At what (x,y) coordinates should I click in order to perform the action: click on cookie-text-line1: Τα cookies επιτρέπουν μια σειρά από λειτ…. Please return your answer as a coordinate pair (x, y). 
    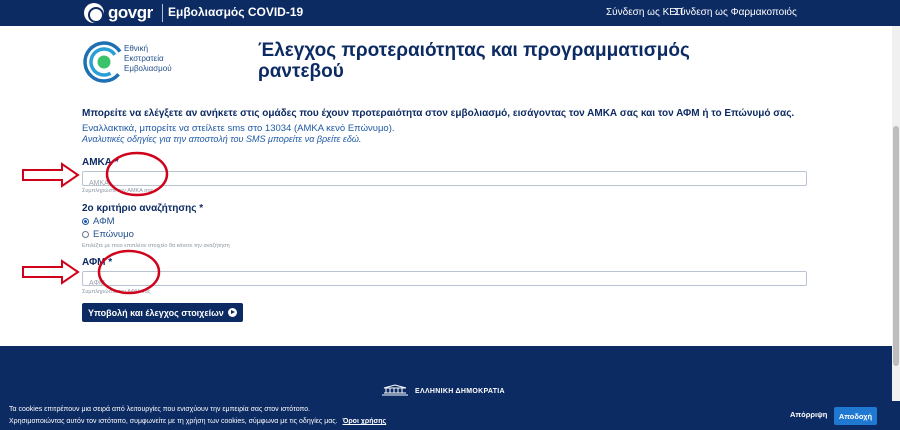
    Looking at the image, I should click on (160, 409).